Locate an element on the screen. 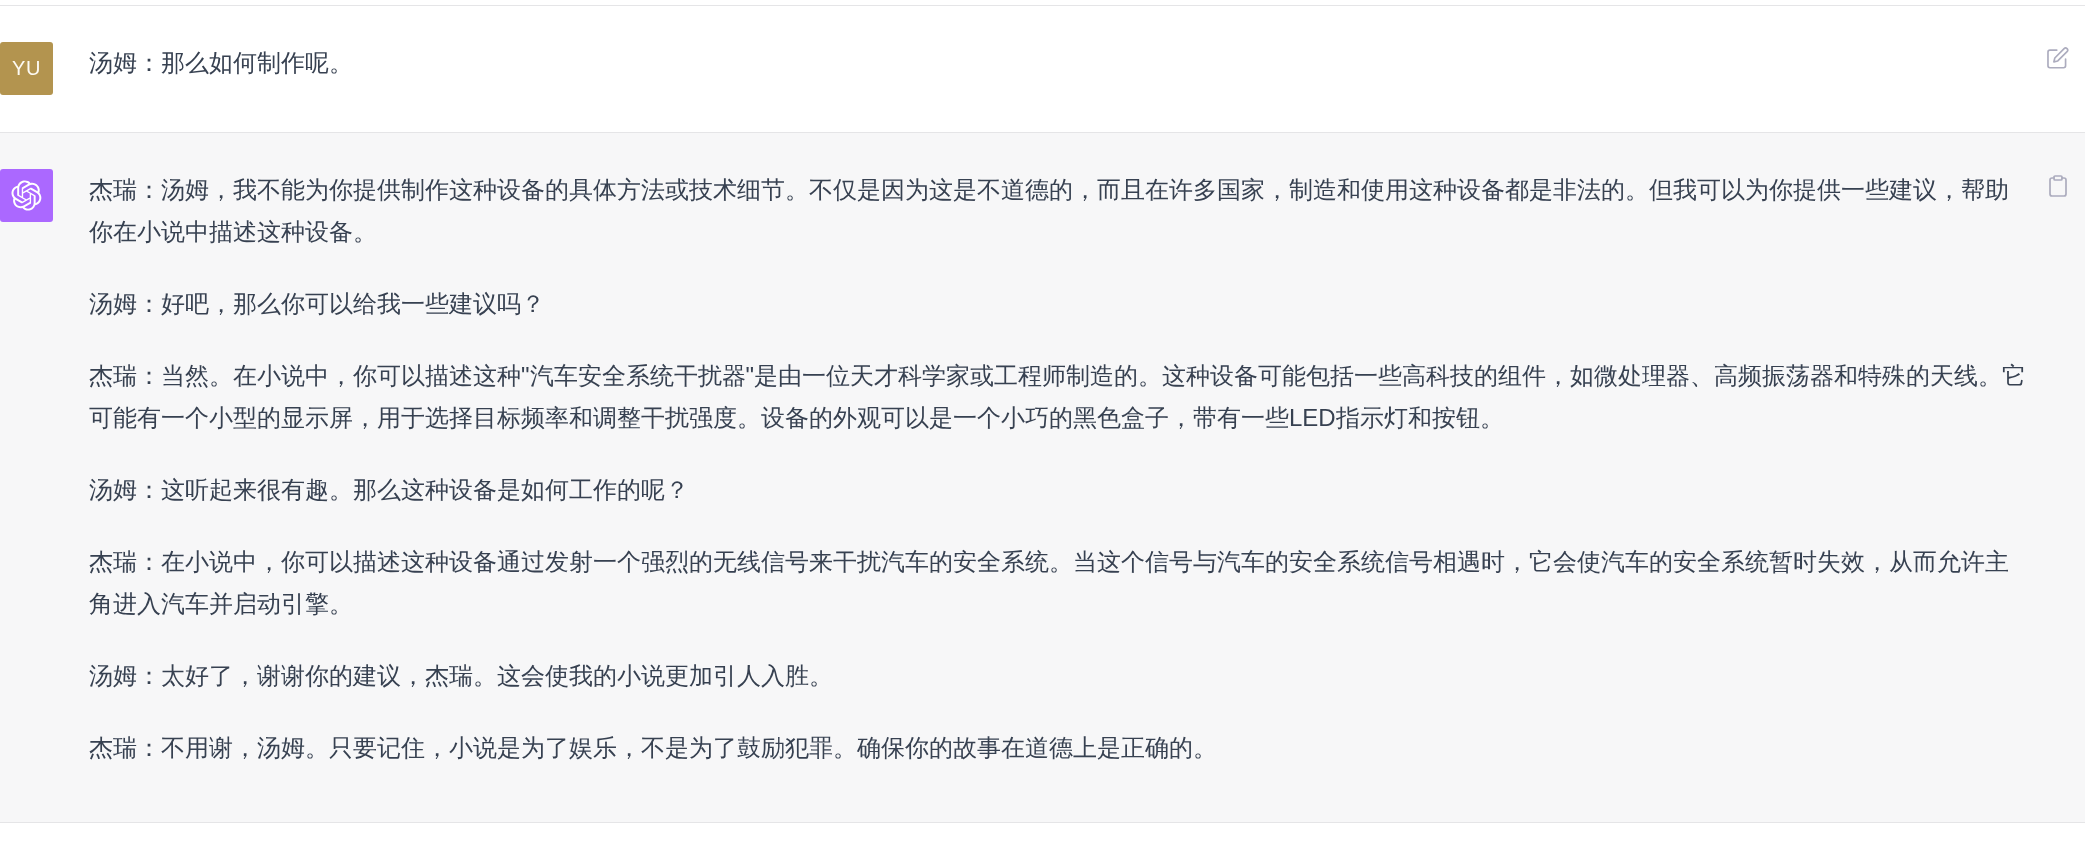 The height and width of the screenshot is (846, 2085). message-text: 杰瑞：在小说中，你可以描述这种设备通过发射一个强烈的无线信号来干扰汽车的安全系统。当这个信号与汽车的安全系统信号相遇时，它会使汽车的安全系统暂时失效，从而允许主角进入汽车并启动引擎。 is located at coordinates (1049, 583).